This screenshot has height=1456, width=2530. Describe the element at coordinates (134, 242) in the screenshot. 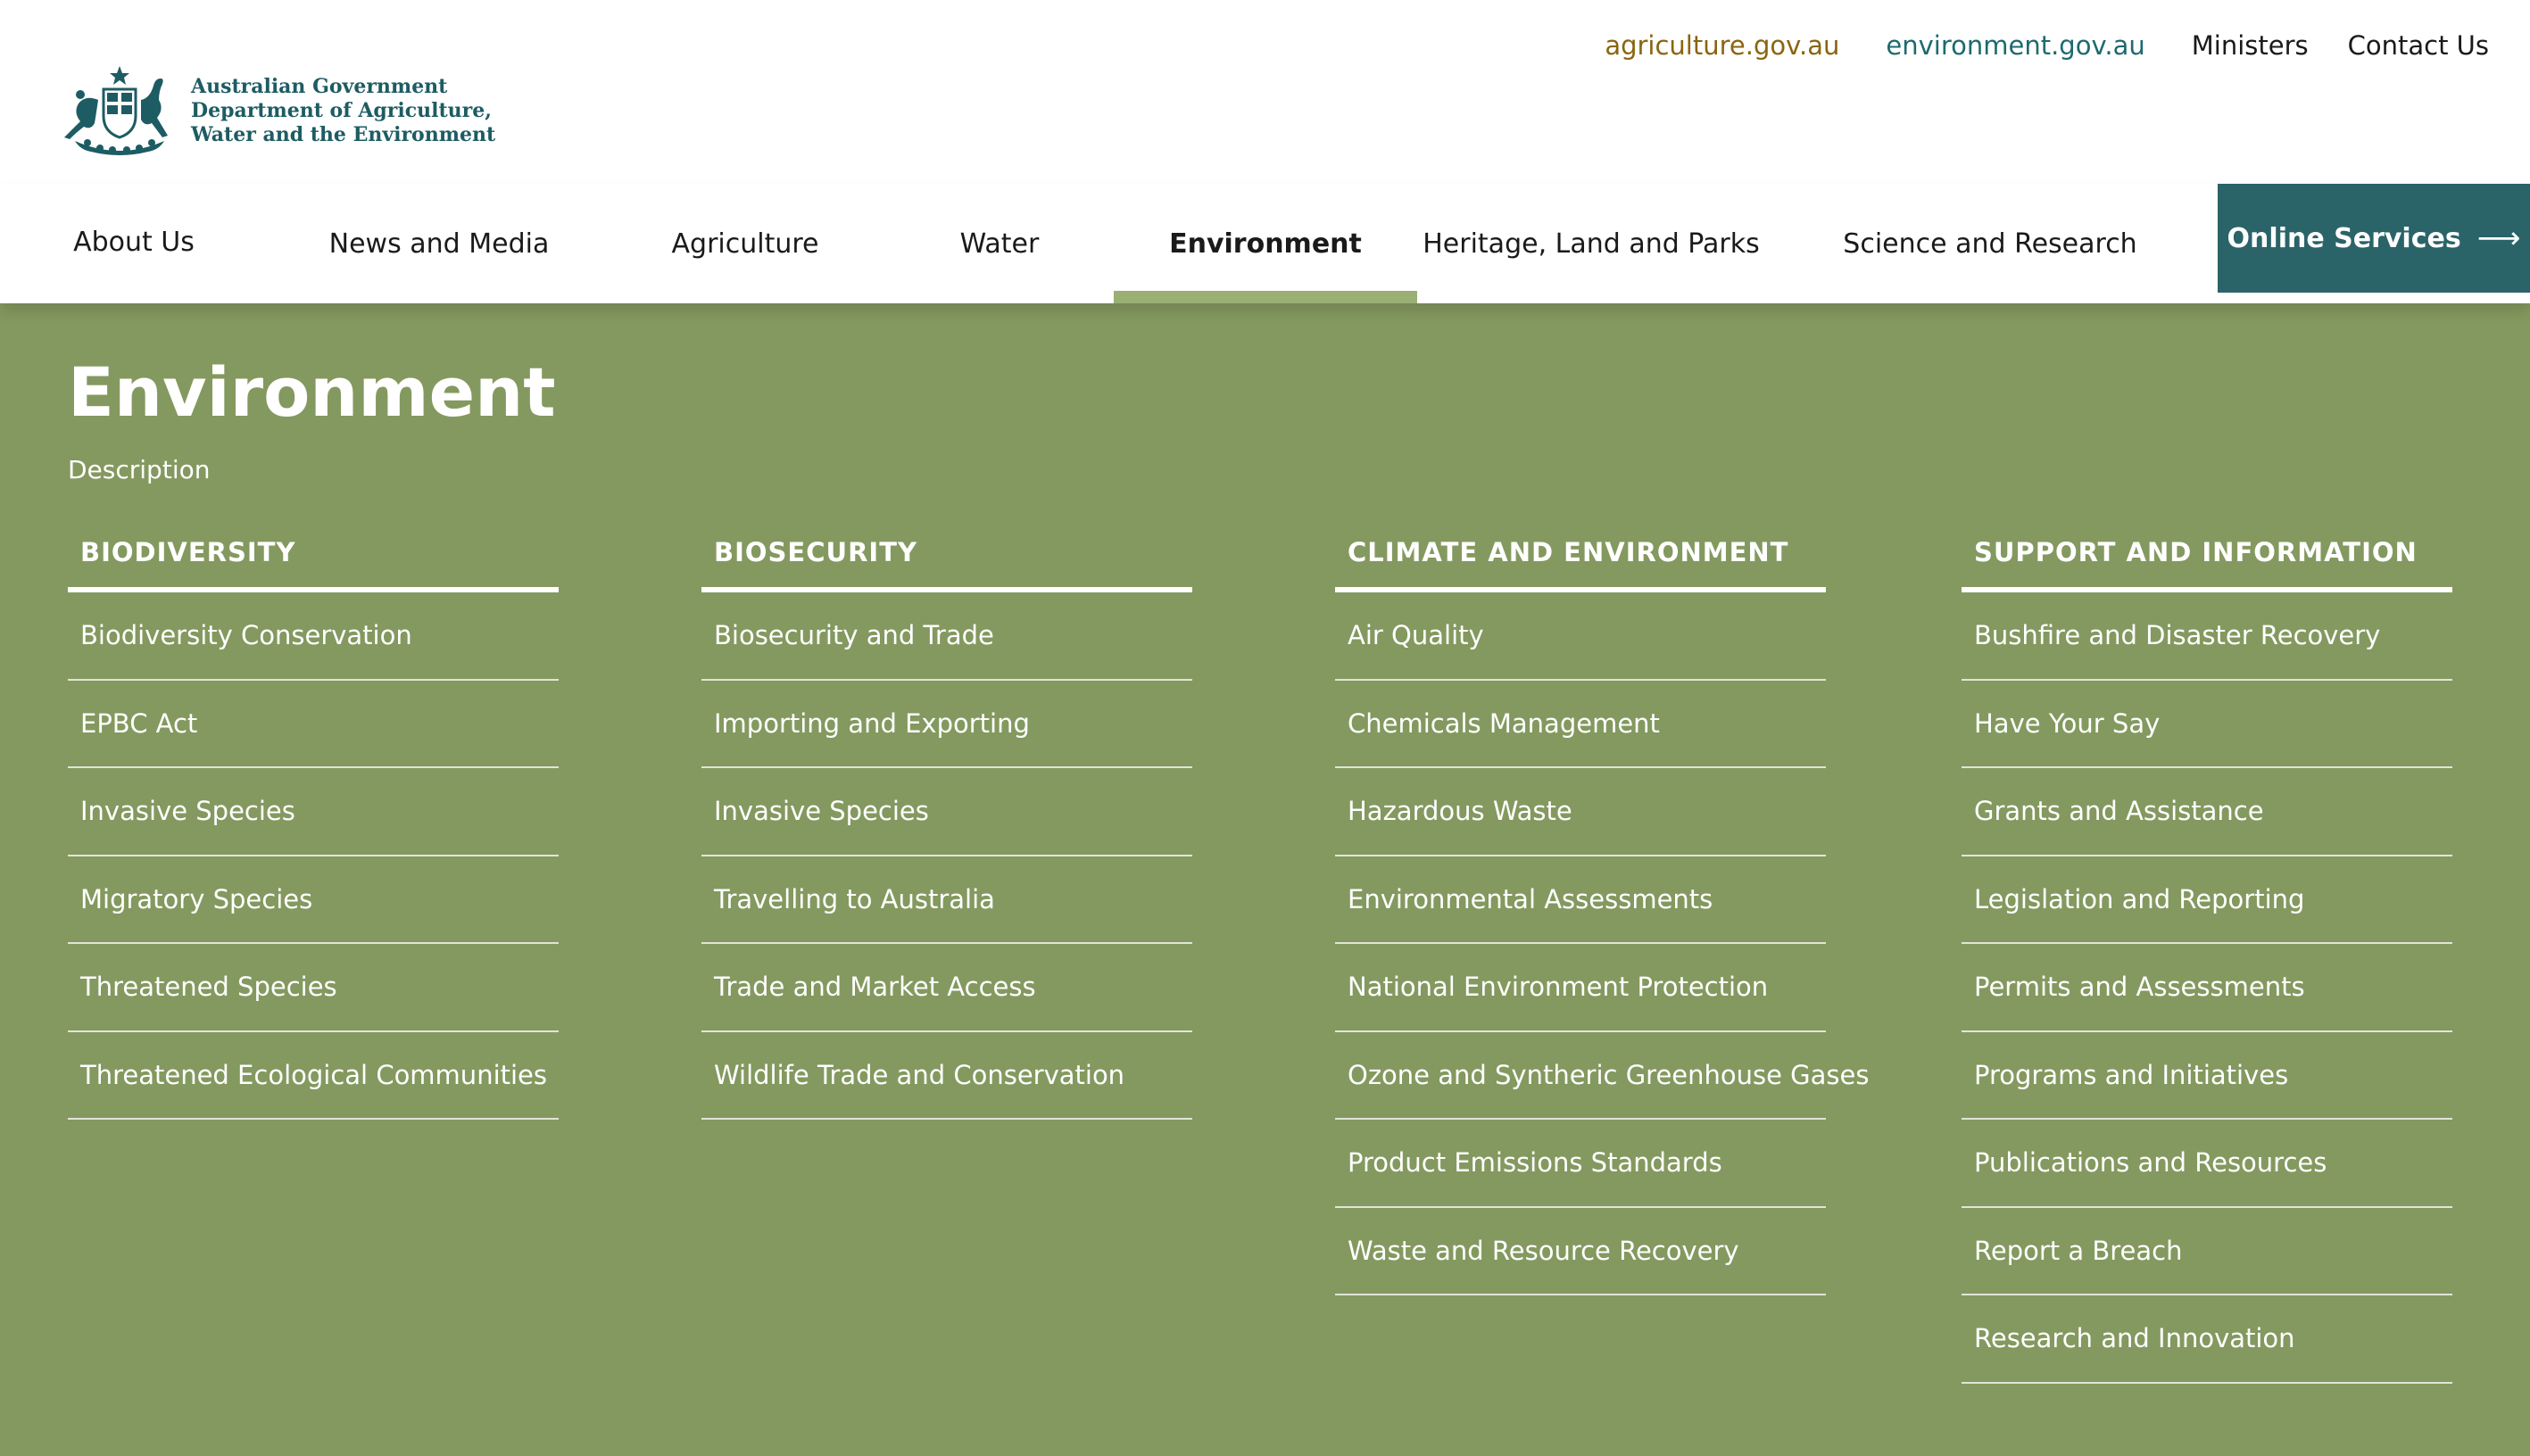

I see `nav-item-about-us: About Us` at that location.